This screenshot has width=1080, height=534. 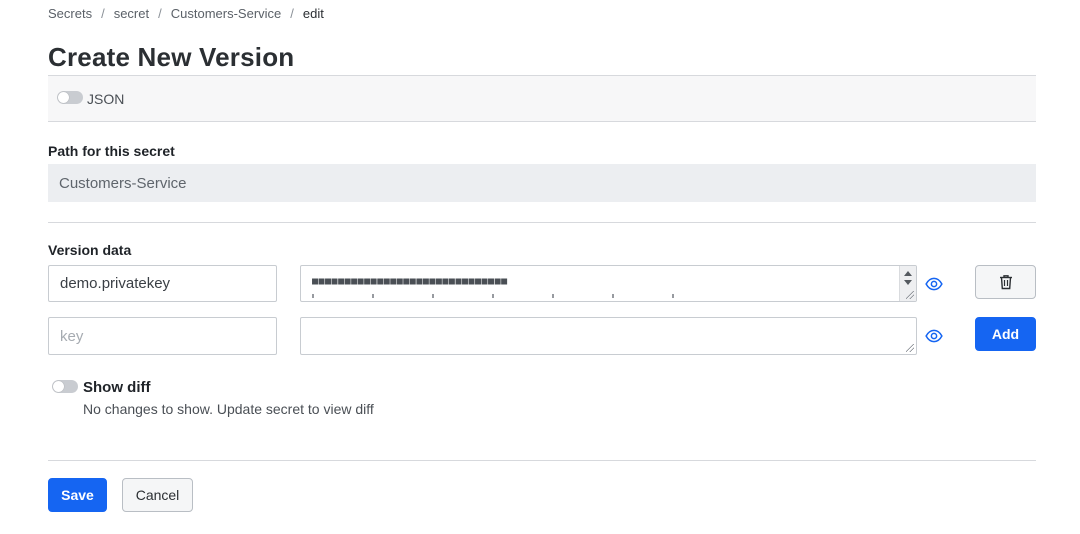 What do you see at coordinates (117, 387) in the screenshot?
I see `show-diff-label: Show diff` at bounding box center [117, 387].